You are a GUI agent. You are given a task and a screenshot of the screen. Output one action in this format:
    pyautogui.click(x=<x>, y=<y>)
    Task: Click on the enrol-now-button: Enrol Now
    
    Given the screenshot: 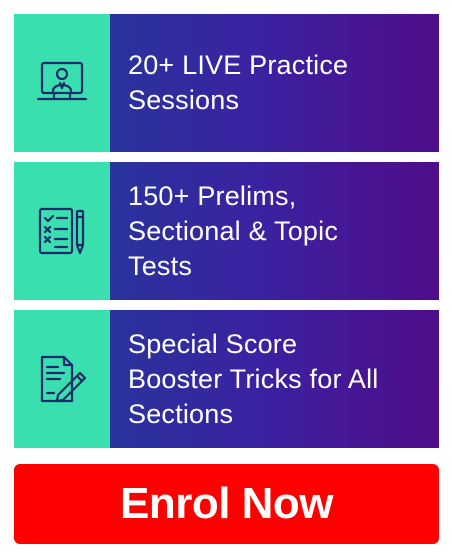 What is the action you would take?
    pyautogui.click(x=226, y=504)
    